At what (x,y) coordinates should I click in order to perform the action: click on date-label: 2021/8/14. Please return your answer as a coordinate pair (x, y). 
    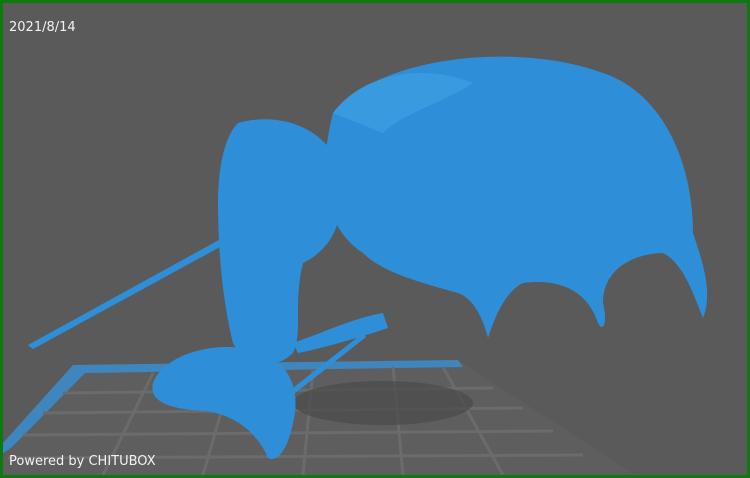
    Looking at the image, I should click on (42, 27).